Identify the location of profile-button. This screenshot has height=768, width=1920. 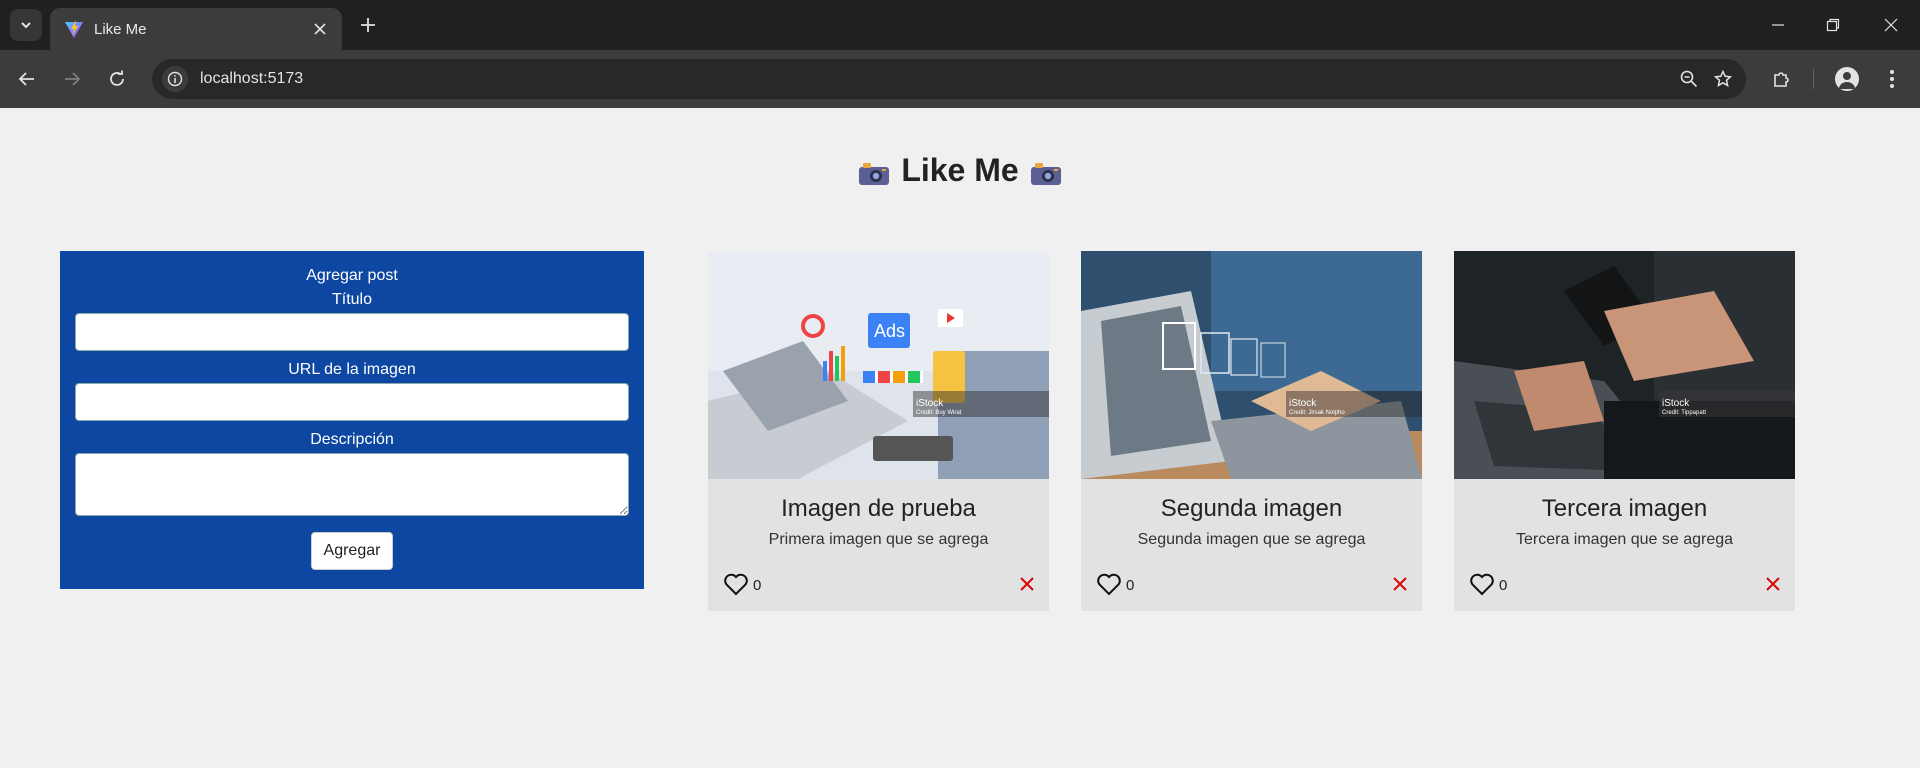
(1847, 79).